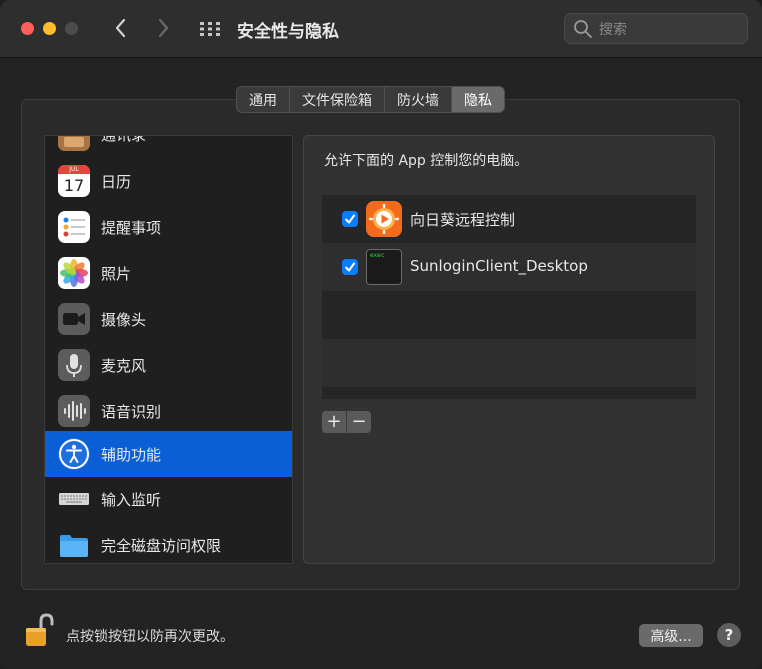  I want to click on sidebar-item-contacts: 通讯录, so click(168, 146).